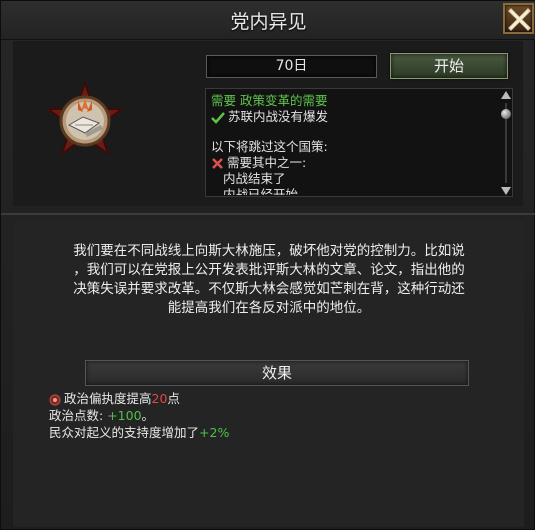 The height and width of the screenshot is (530, 535). What do you see at coordinates (269, 100) in the screenshot?
I see `prerequisite-line: 需要 政策变革的需要` at bounding box center [269, 100].